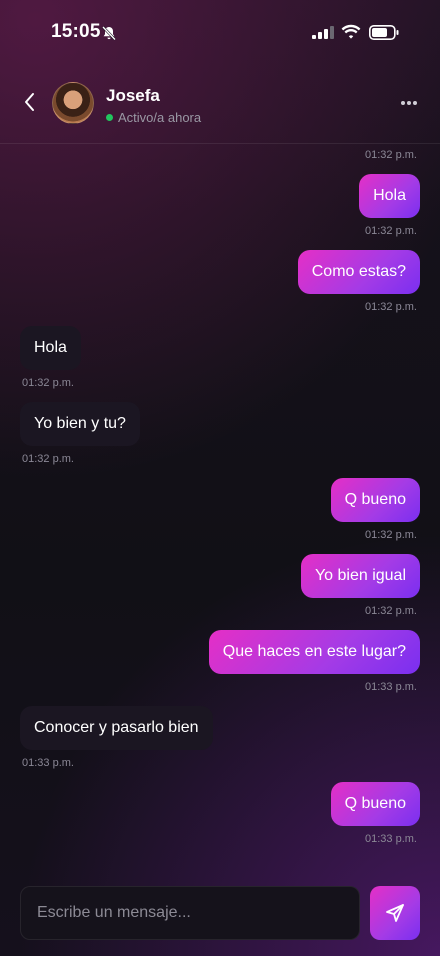 Image resolution: width=440 pixels, height=956 pixels. Describe the element at coordinates (109, 33) in the screenshot. I see `bell-muted-icon` at that location.